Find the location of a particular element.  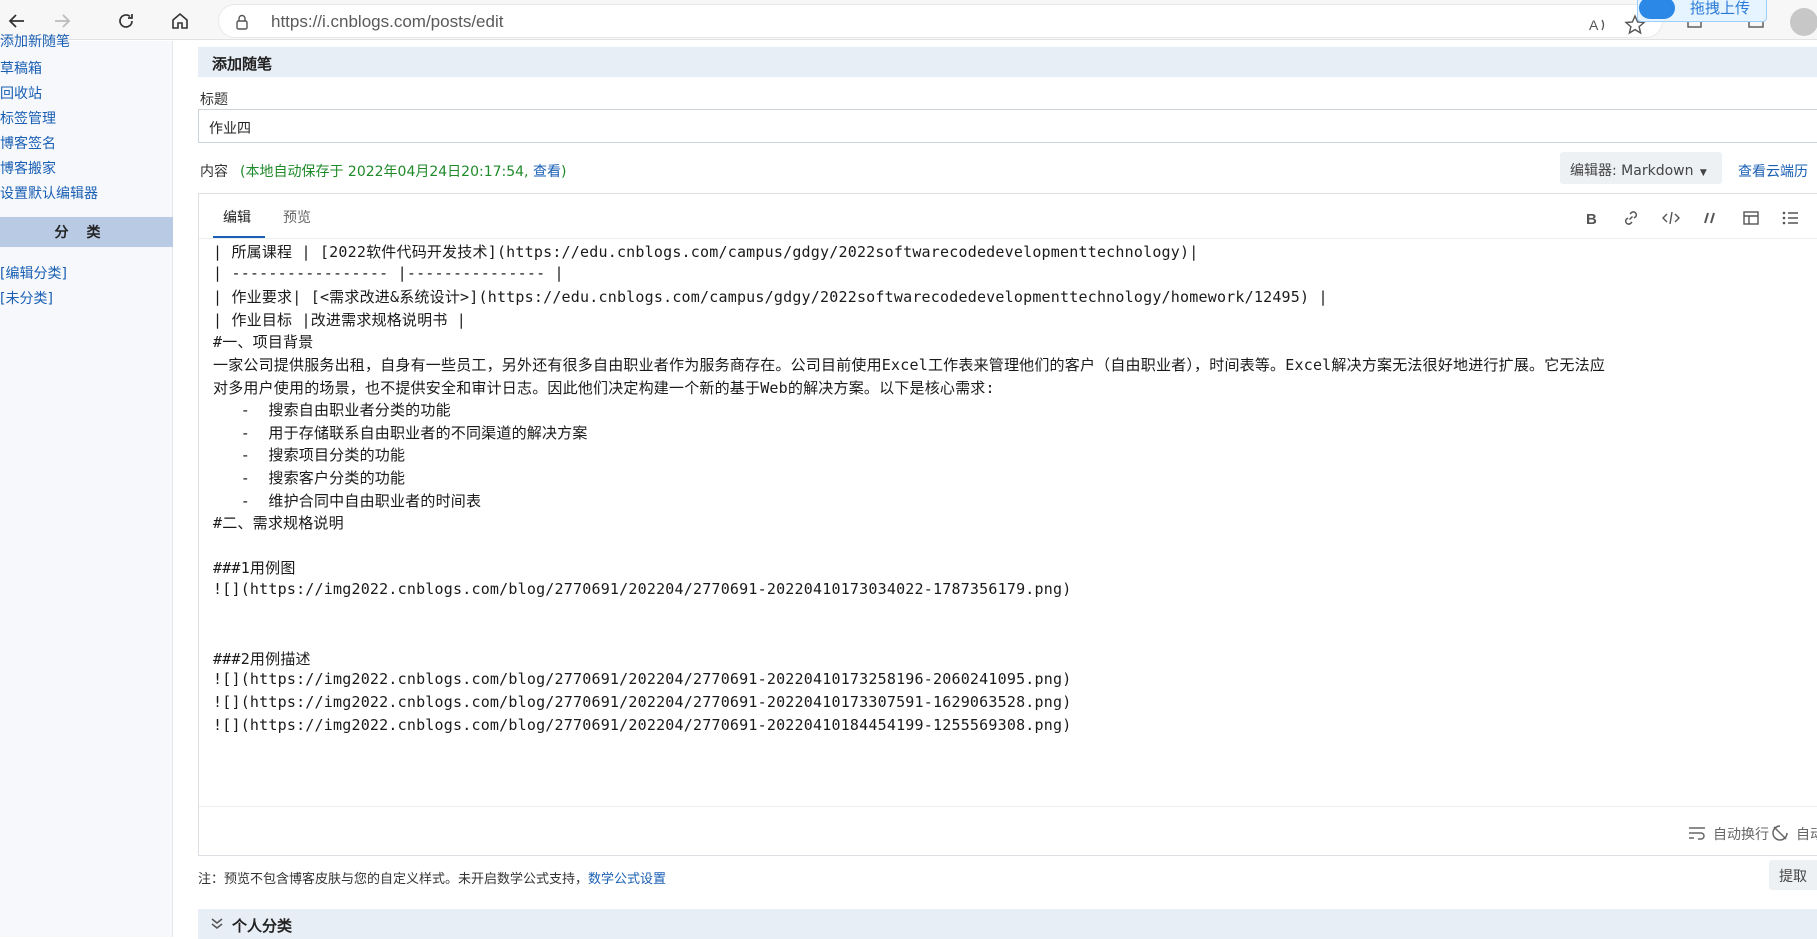

table-icon is located at coordinates (1751, 218).